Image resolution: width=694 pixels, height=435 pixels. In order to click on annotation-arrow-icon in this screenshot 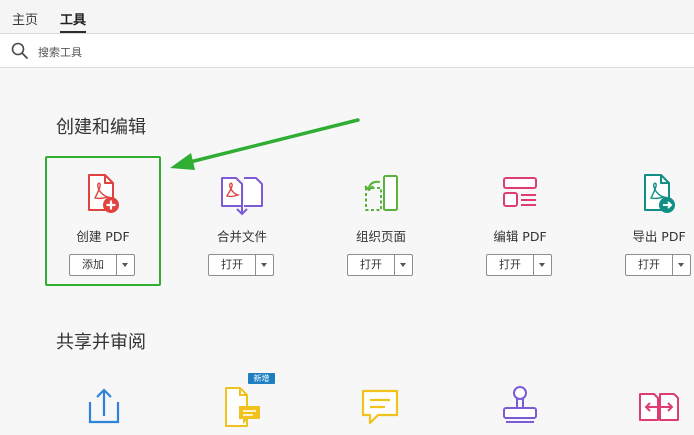, I will do `click(265, 144)`.